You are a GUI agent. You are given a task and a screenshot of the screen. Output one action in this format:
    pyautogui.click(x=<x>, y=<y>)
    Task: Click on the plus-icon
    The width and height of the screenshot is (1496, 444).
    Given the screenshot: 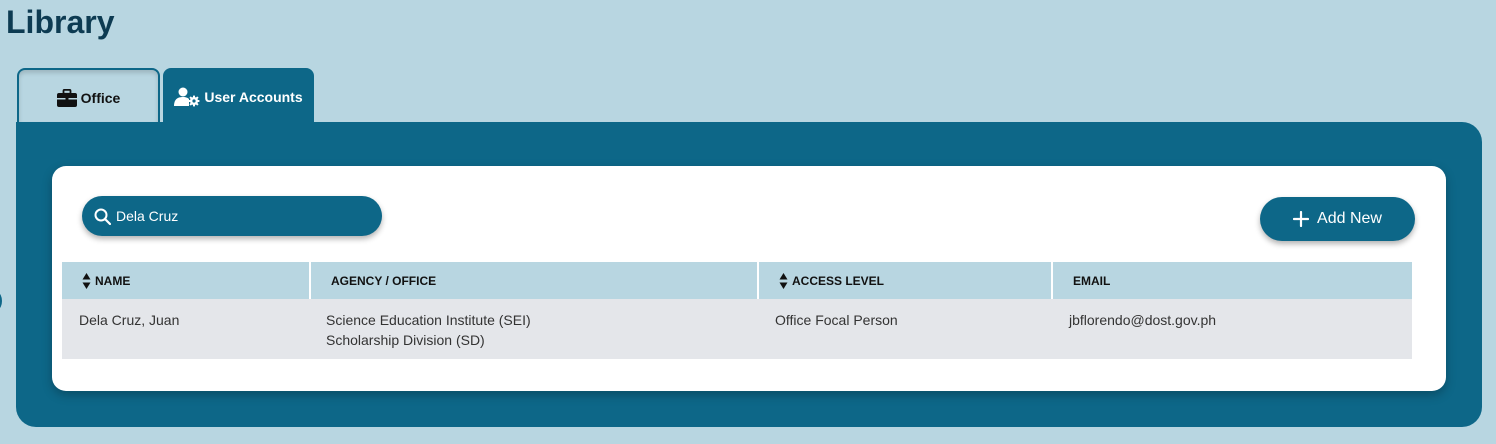 What is the action you would take?
    pyautogui.click(x=1301, y=219)
    